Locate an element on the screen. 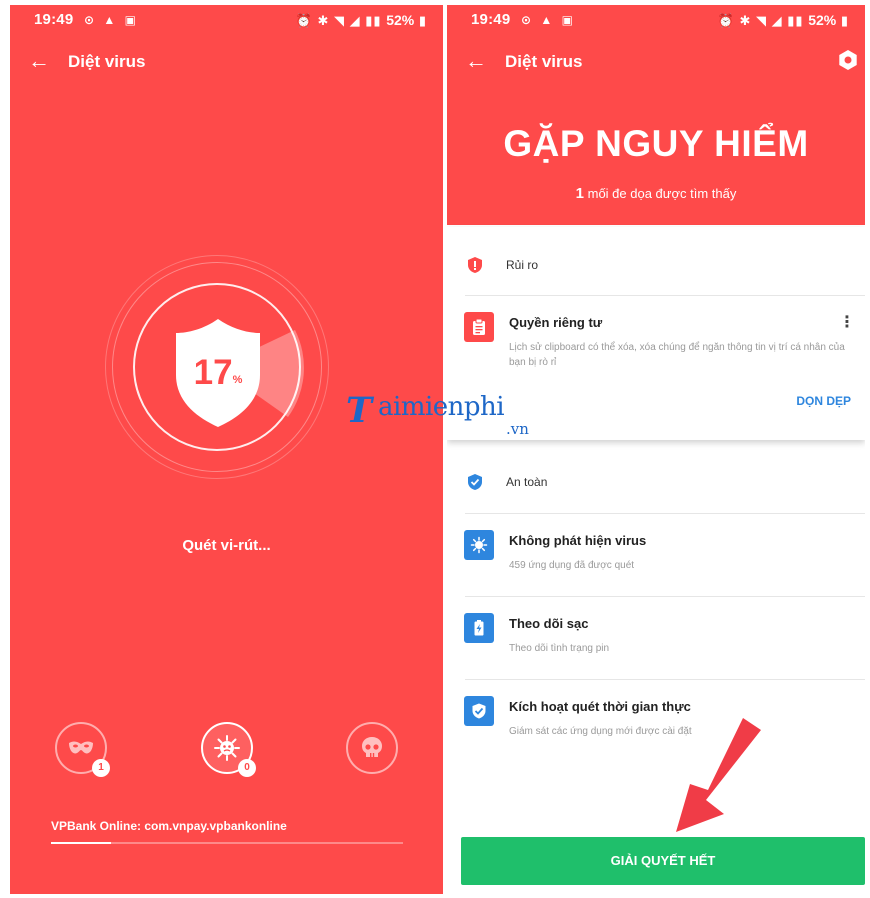  watermark-text: aimienphi is located at coordinates (441, 407).